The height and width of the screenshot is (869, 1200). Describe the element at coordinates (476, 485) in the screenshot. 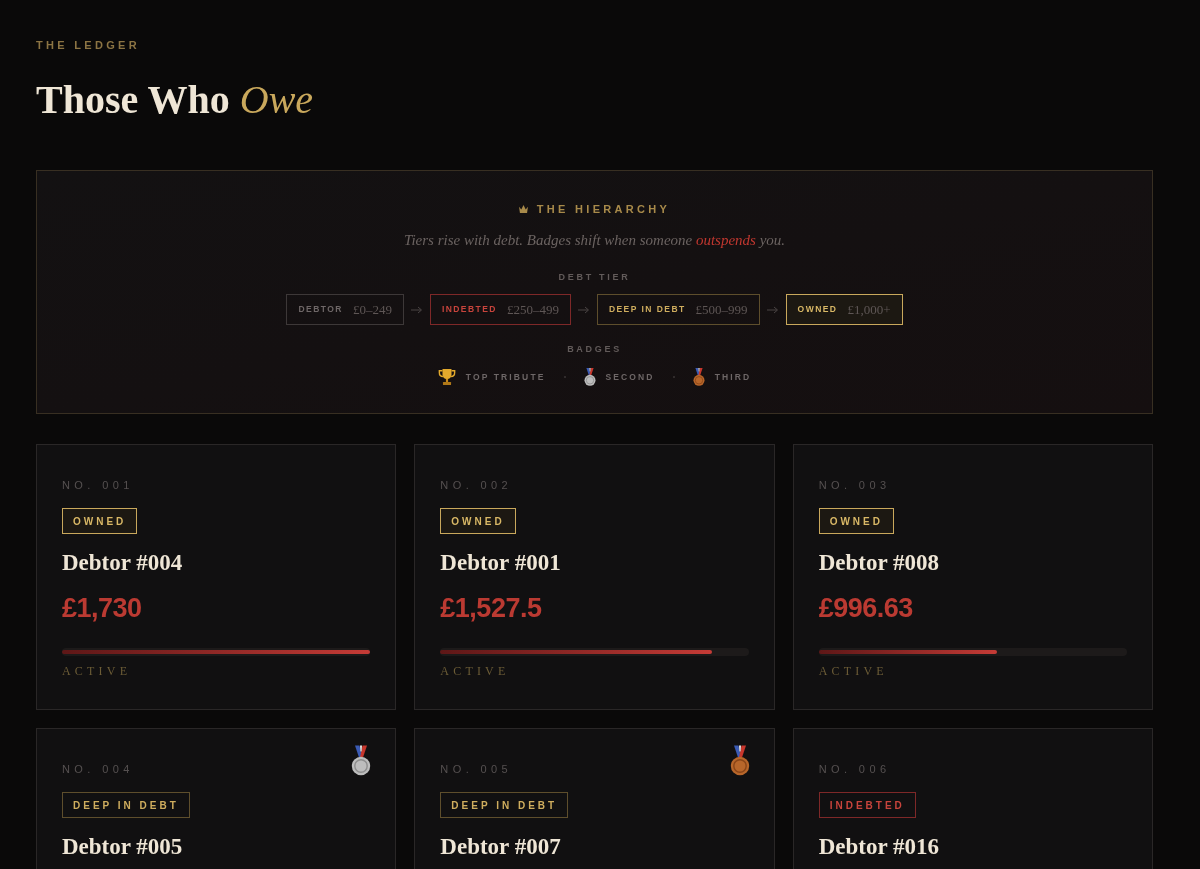

I see `card-number: NO. 002` at that location.